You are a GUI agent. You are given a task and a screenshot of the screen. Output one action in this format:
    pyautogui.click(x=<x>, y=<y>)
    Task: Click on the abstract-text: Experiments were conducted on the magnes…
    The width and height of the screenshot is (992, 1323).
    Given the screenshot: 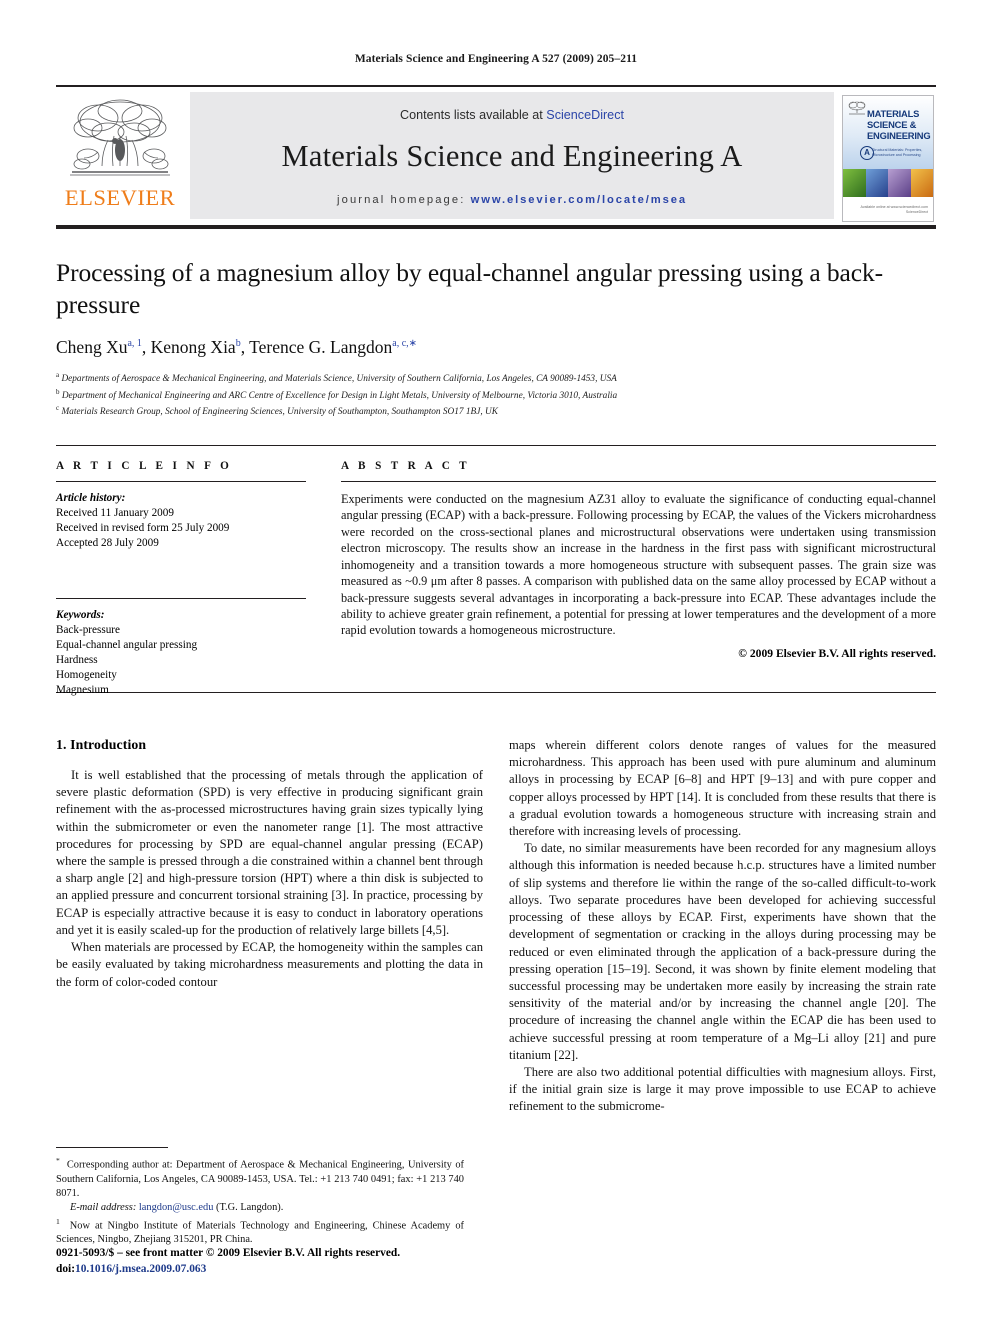 What is the action you would take?
    pyautogui.click(x=638, y=565)
    